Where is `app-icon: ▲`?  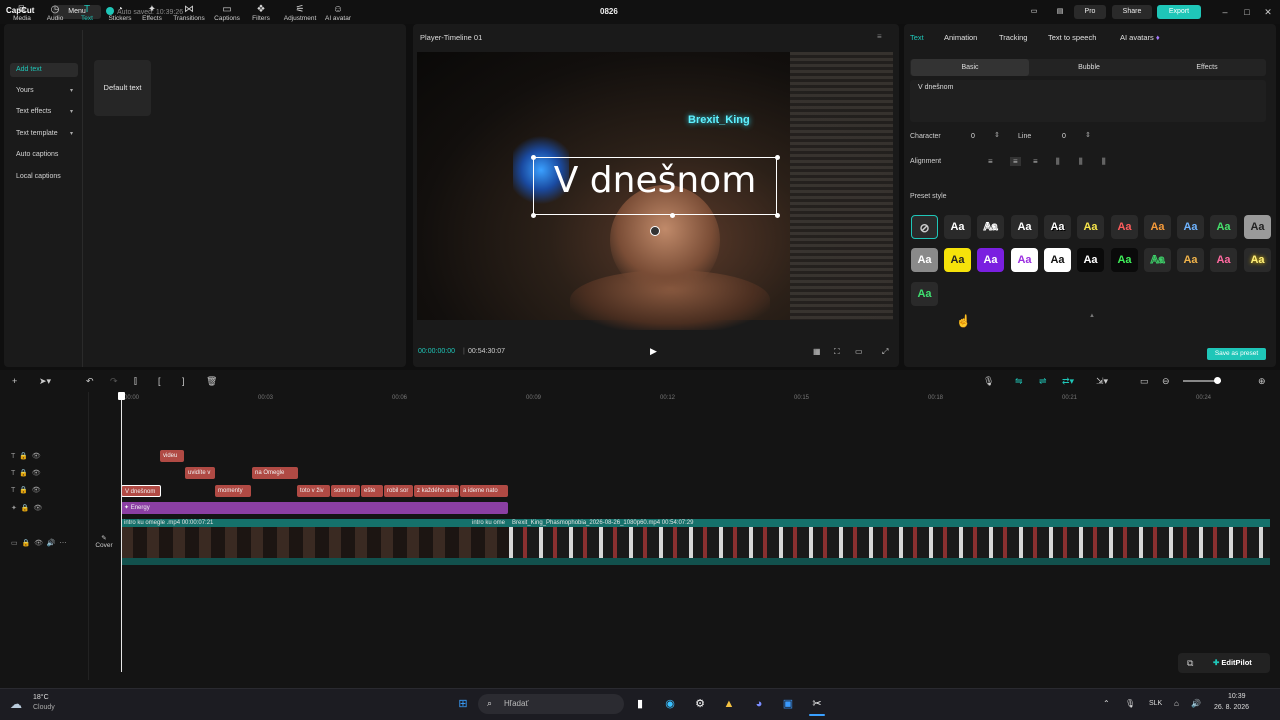 app-icon: ▲ is located at coordinates (729, 704).